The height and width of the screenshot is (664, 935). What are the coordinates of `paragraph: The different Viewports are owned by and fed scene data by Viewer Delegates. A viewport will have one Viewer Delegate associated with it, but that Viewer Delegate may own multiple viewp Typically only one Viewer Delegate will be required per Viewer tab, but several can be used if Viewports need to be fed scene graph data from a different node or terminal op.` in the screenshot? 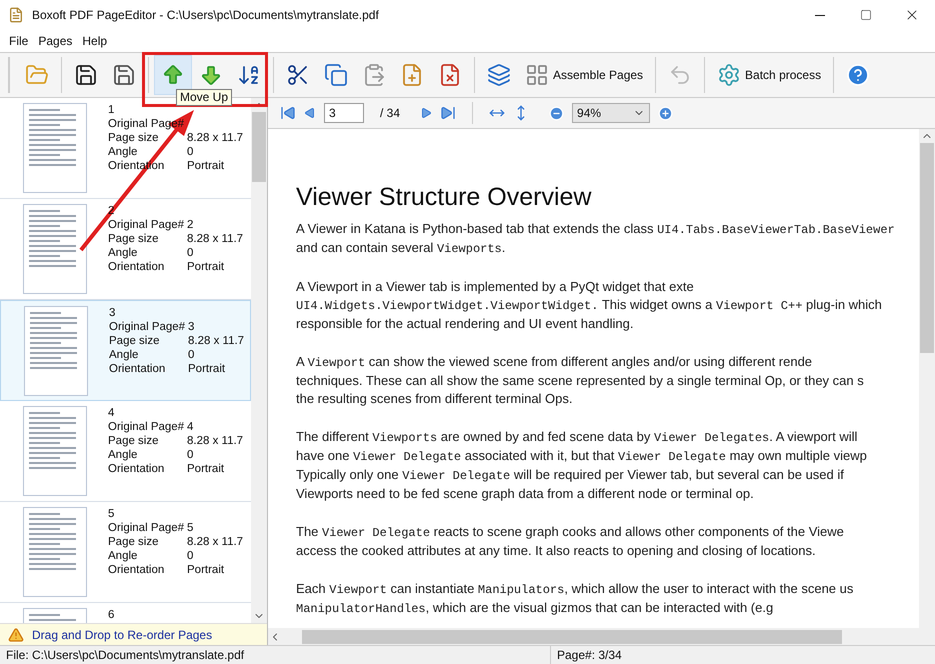 It's located at (581, 465).